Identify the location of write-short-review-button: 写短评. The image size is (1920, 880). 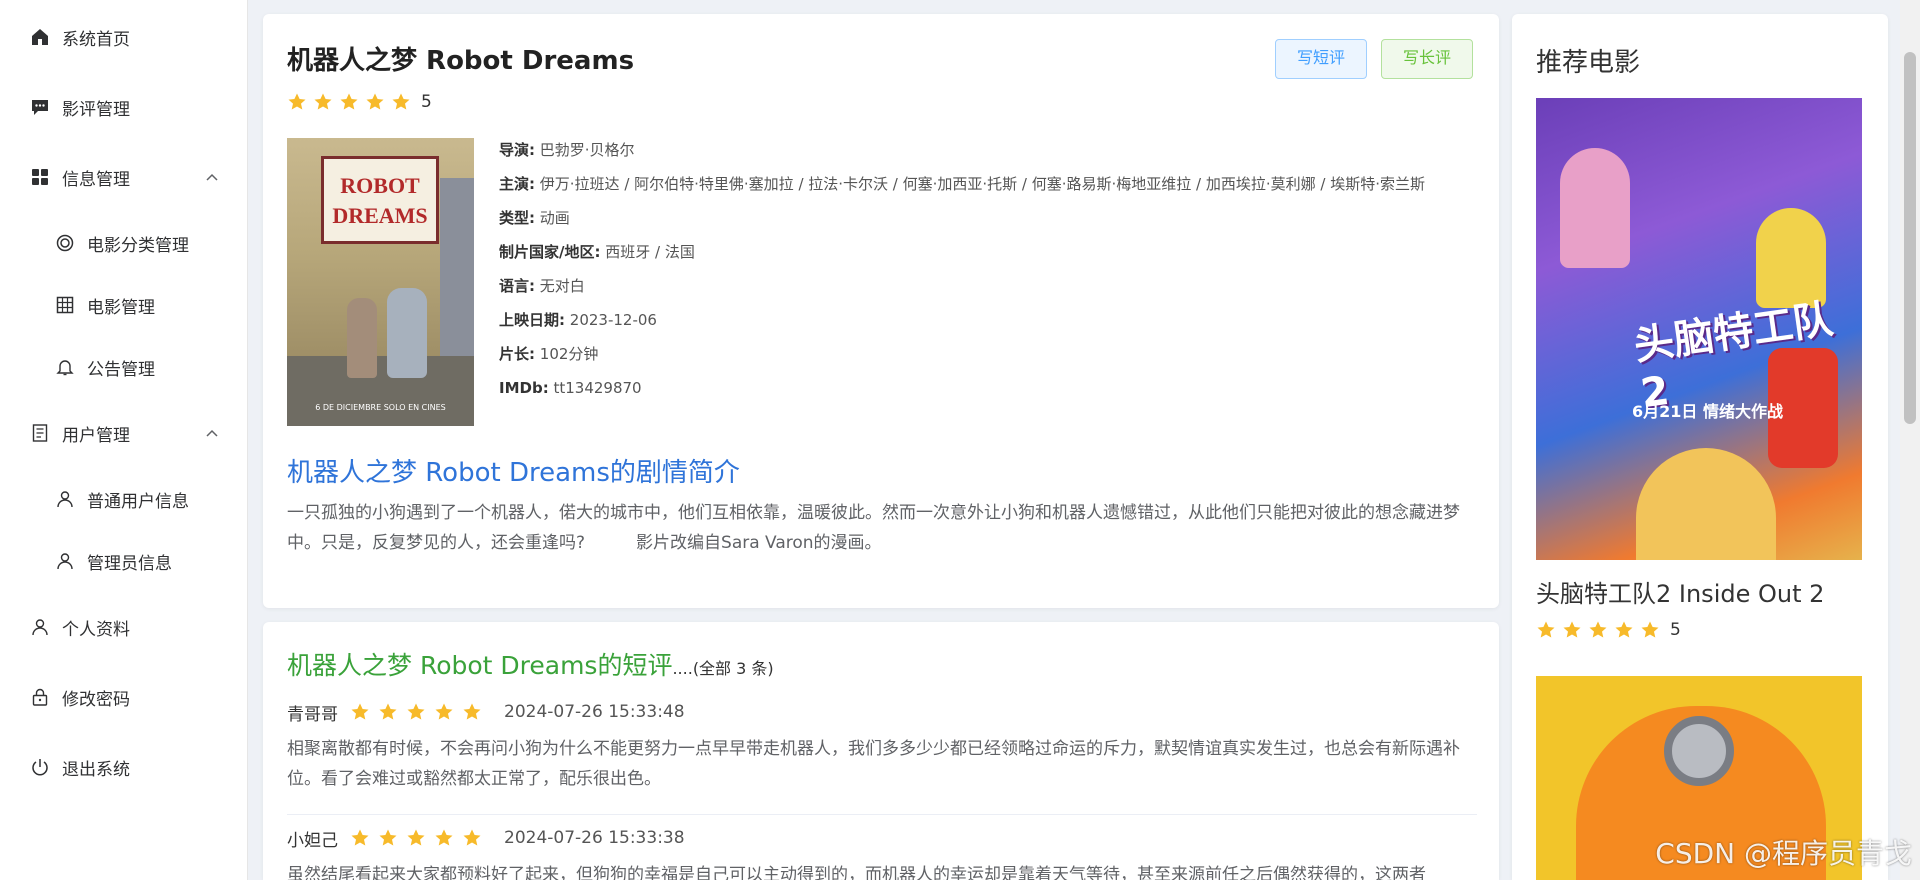
(1321, 59).